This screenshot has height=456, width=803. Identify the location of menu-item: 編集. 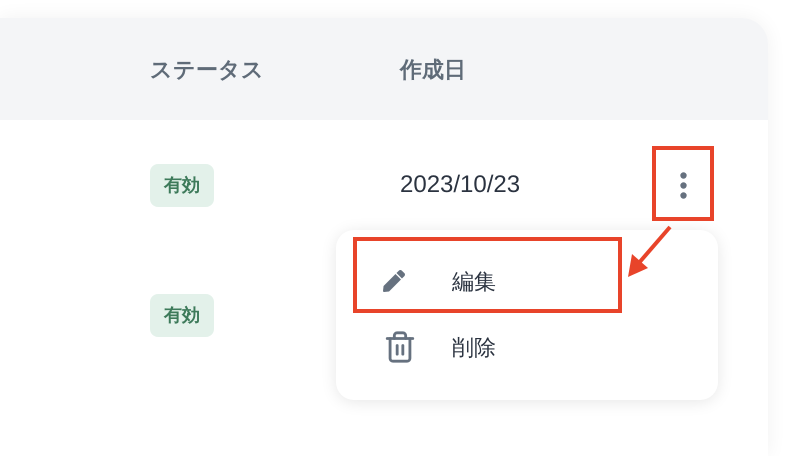
(527, 281).